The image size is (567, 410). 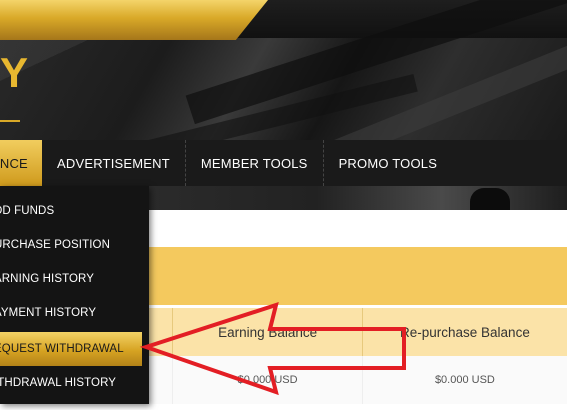 I want to click on nav-item-label: MEMBER TOOLS, so click(x=254, y=163).